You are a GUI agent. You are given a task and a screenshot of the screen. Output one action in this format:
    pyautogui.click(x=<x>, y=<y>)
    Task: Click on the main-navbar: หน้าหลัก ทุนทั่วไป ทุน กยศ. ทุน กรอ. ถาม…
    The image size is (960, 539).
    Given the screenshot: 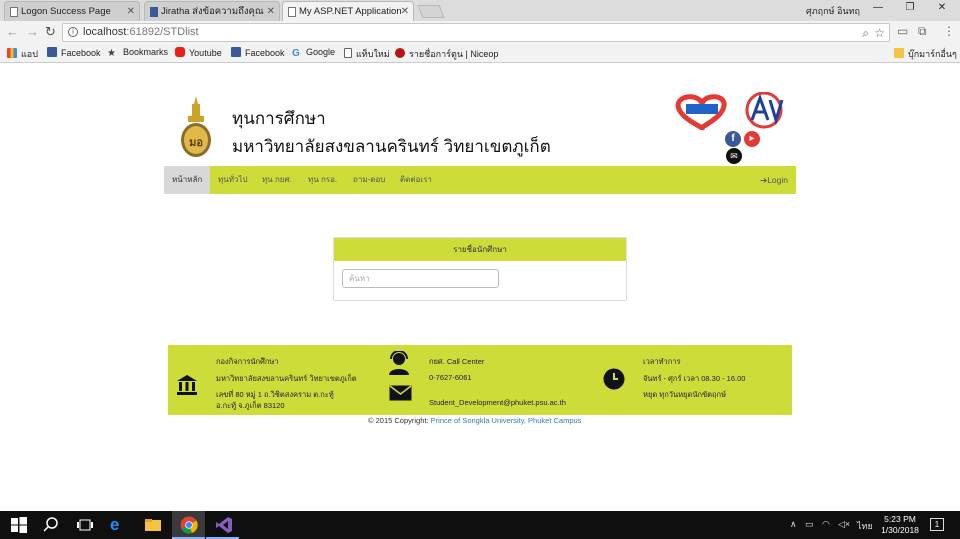 What is the action you would take?
    pyautogui.click(x=480, y=180)
    